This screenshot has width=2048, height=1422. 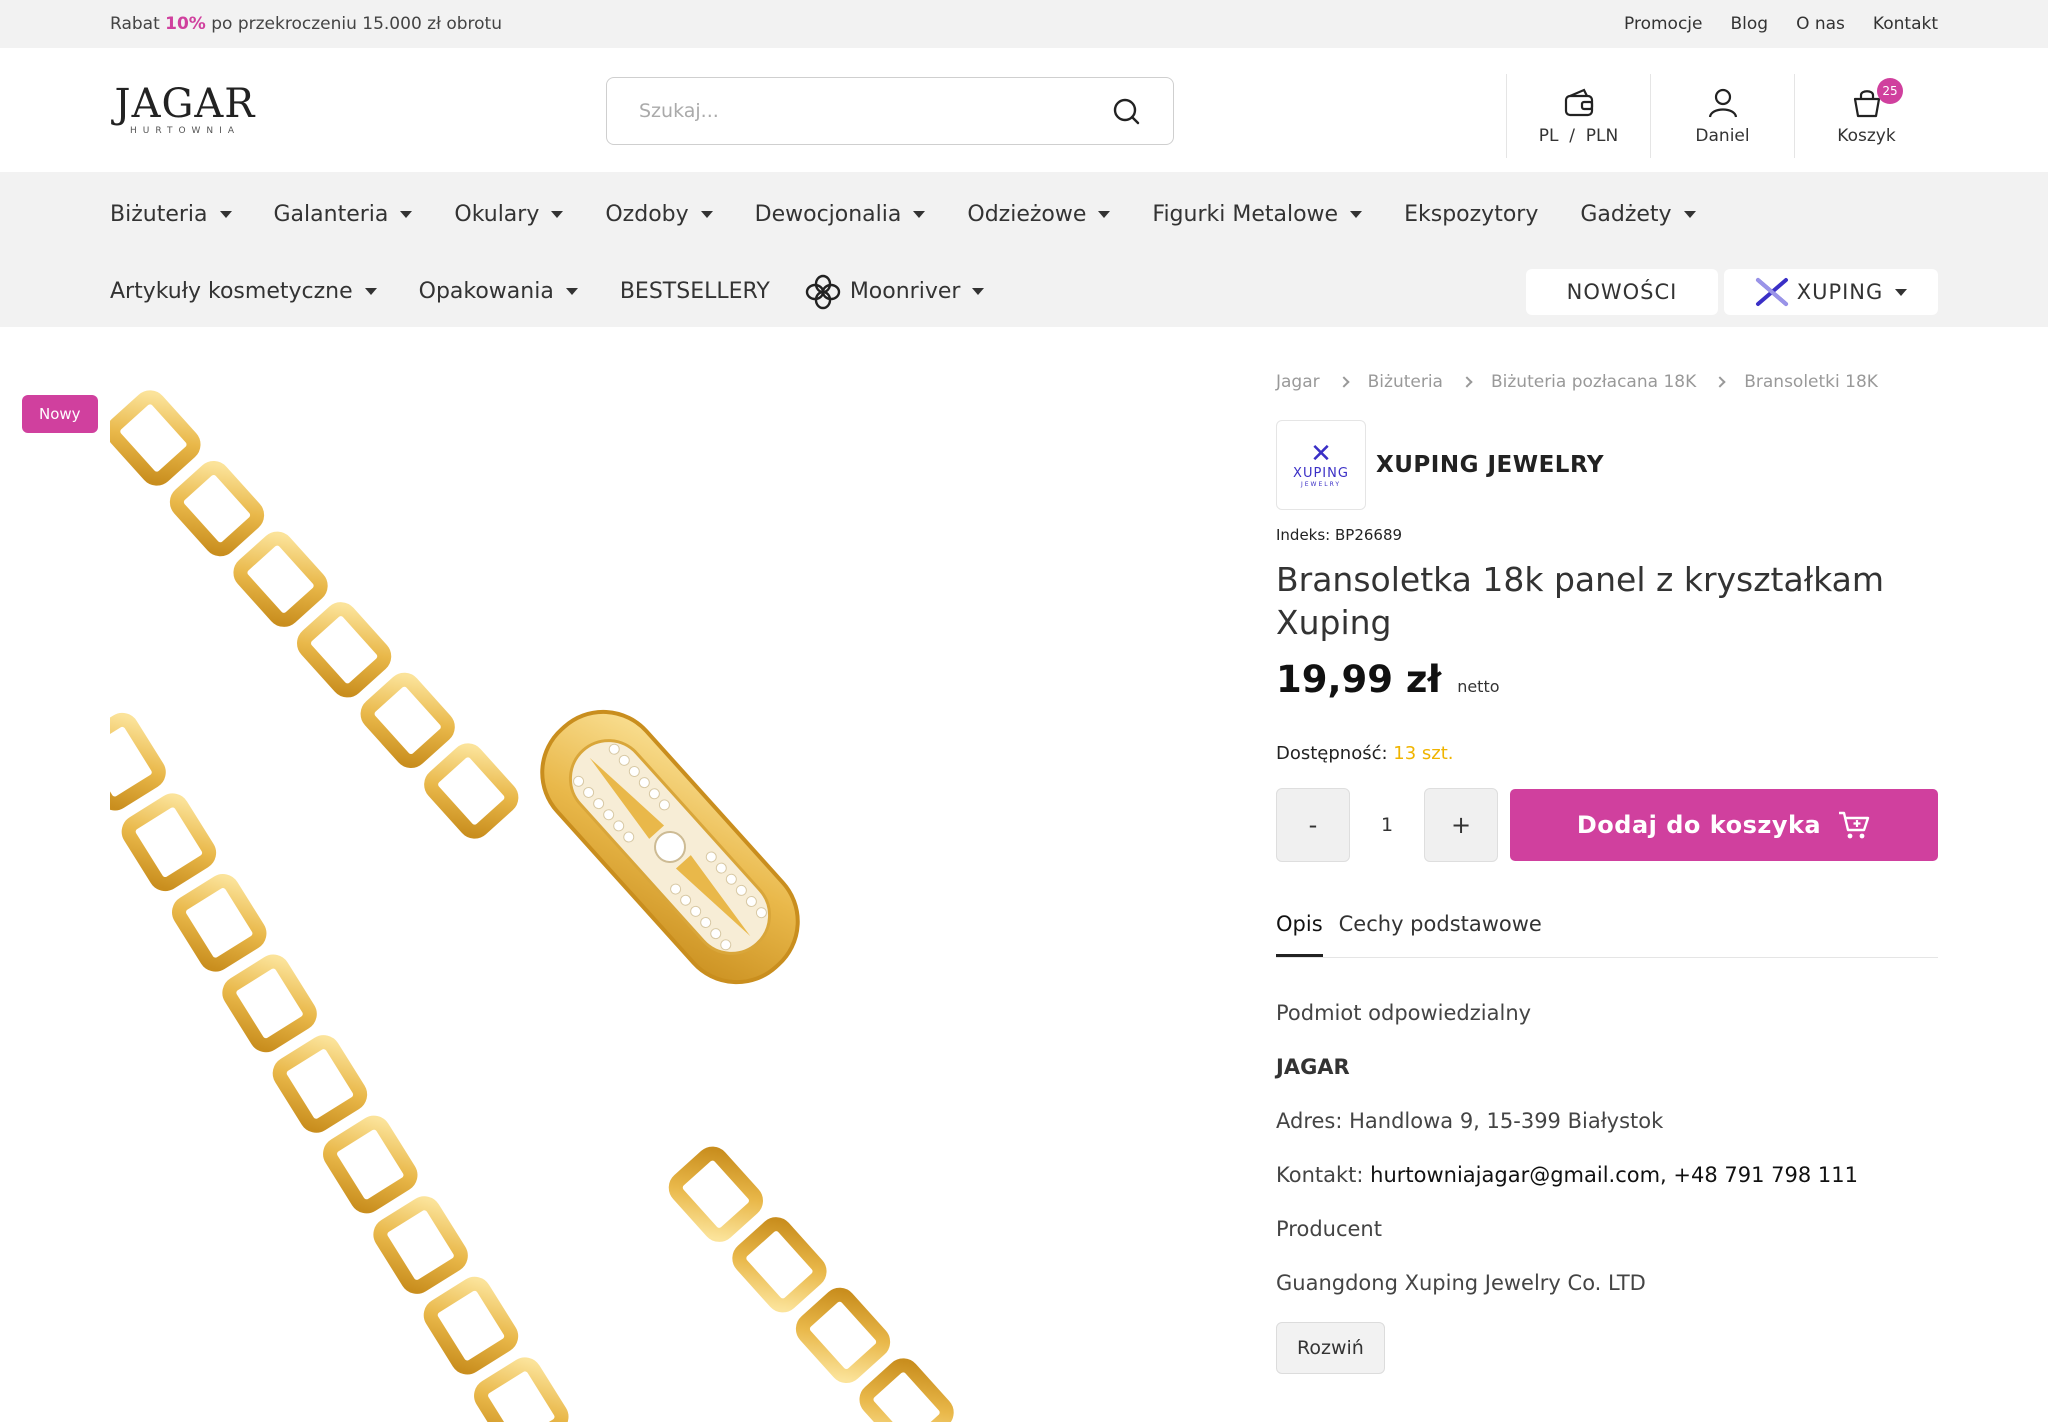 What do you see at coordinates (1330, 1348) in the screenshot?
I see `expand-button: Rozwiń` at bounding box center [1330, 1348].